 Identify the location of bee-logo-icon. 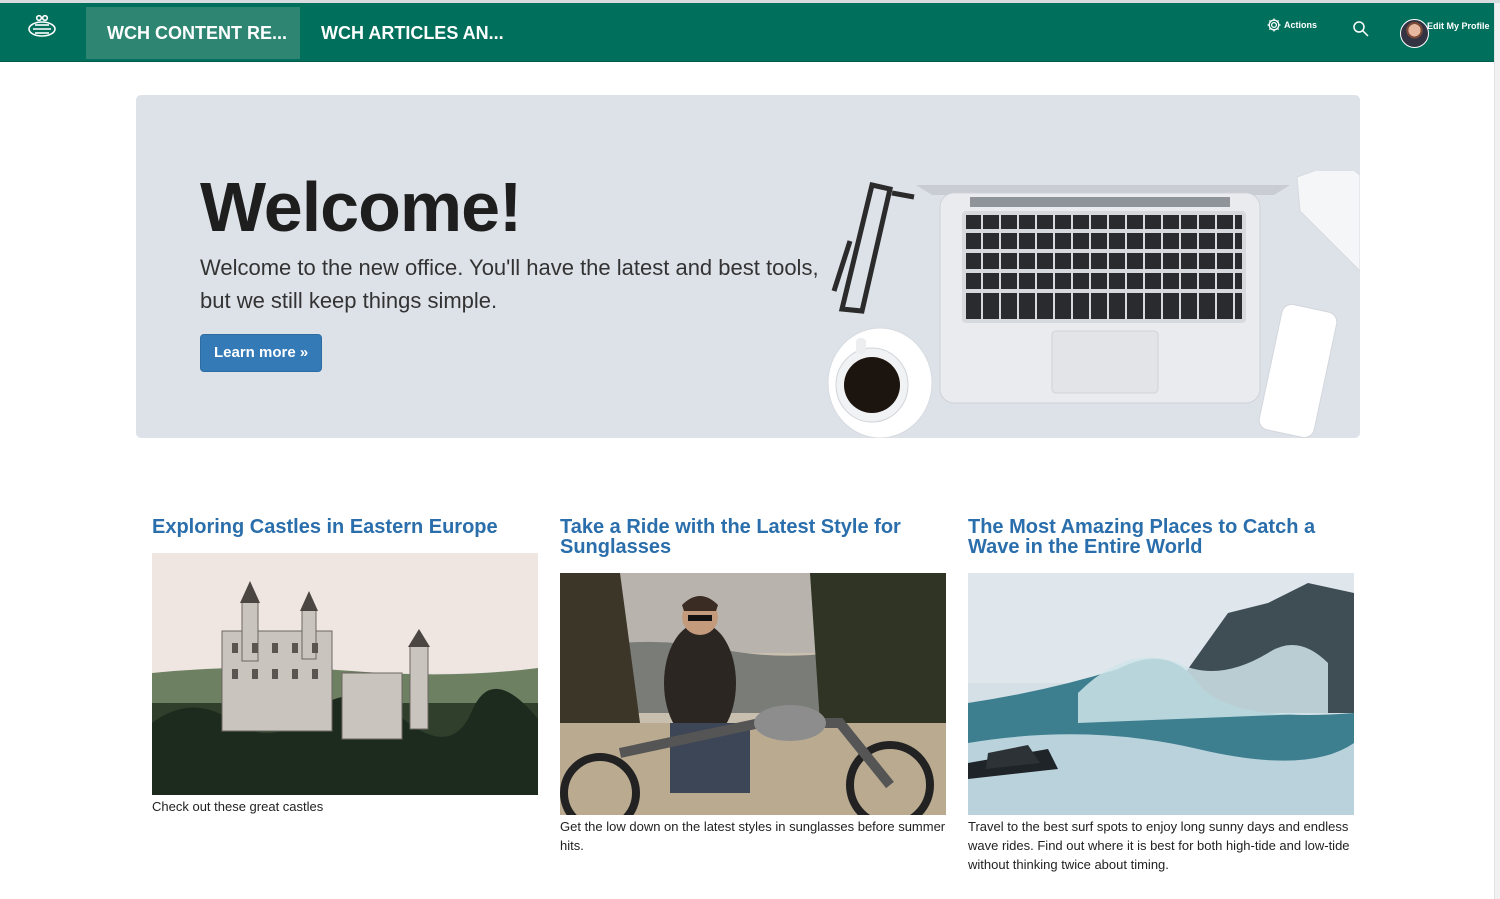
(42, 27).